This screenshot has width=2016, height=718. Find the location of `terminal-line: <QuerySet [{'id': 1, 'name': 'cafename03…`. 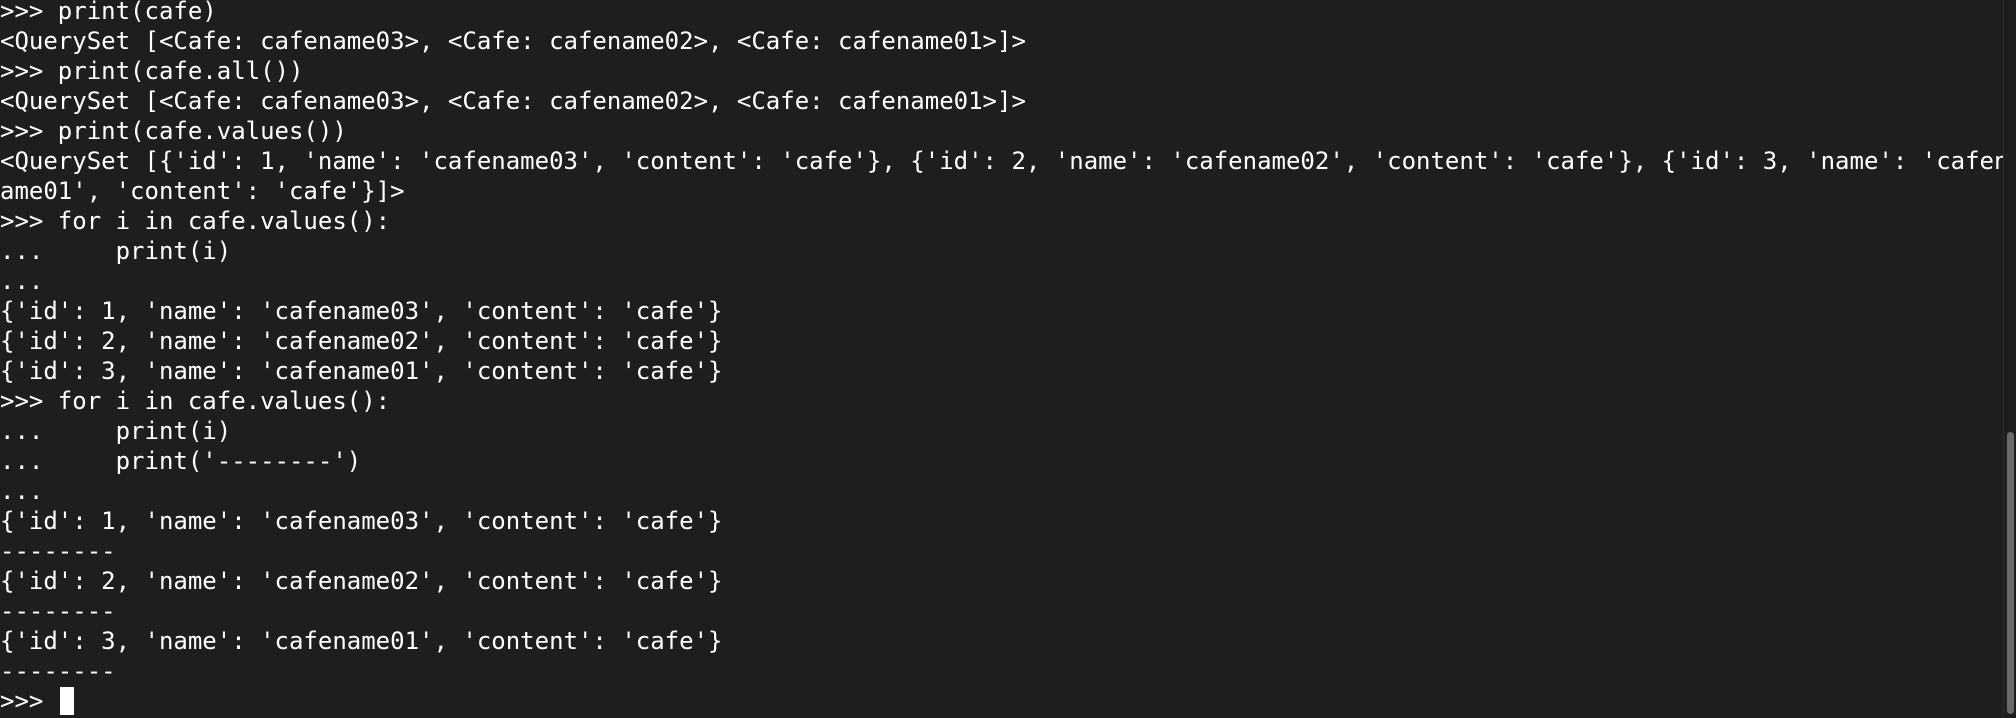

terminal-line: <QuerySet [{'id': 1, 'name': 'cafename03… is located at coordinates (1004, 161).